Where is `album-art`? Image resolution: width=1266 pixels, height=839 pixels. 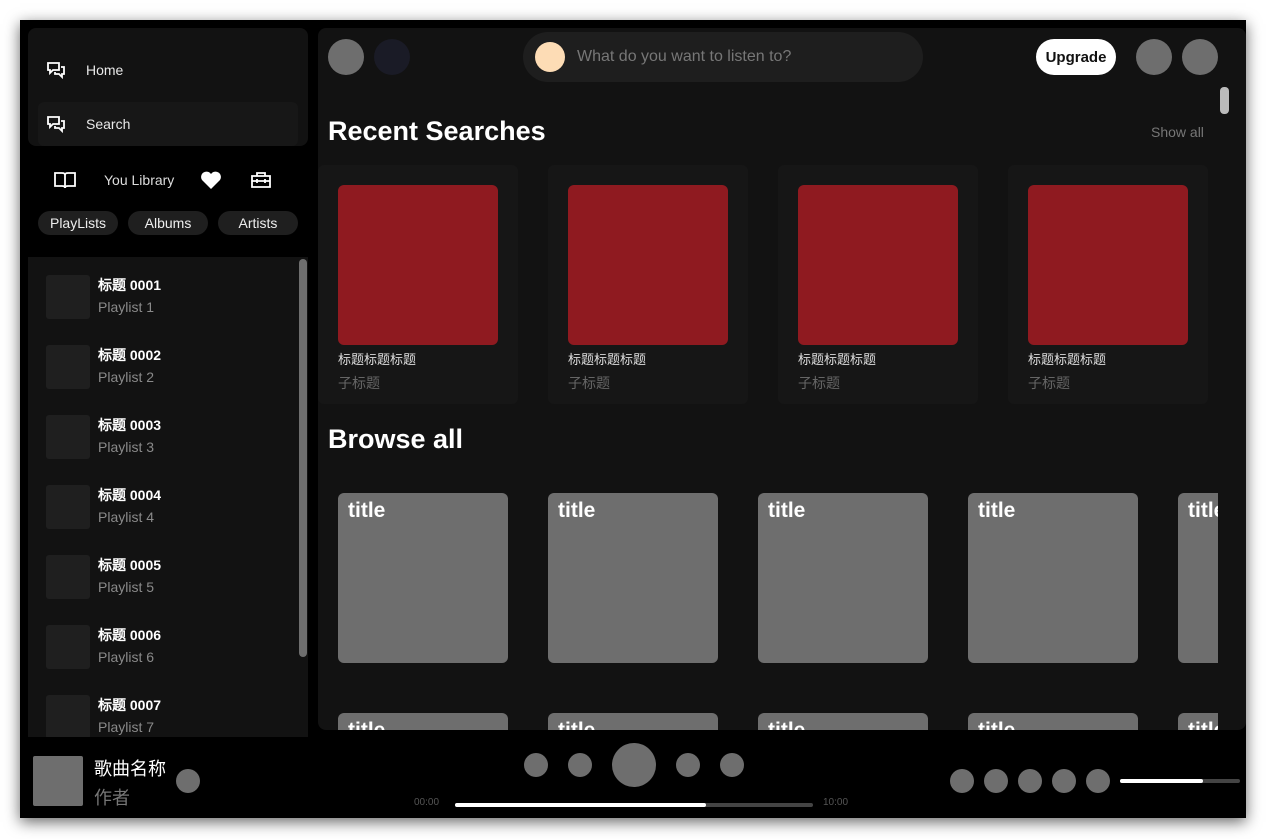 album-art is located at coordinates (58, 781).